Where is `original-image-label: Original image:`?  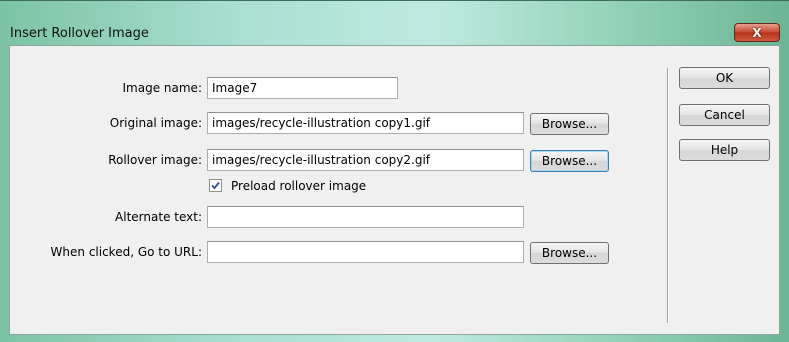
original-image-label: Original image: is located at coordinates (155, 123).